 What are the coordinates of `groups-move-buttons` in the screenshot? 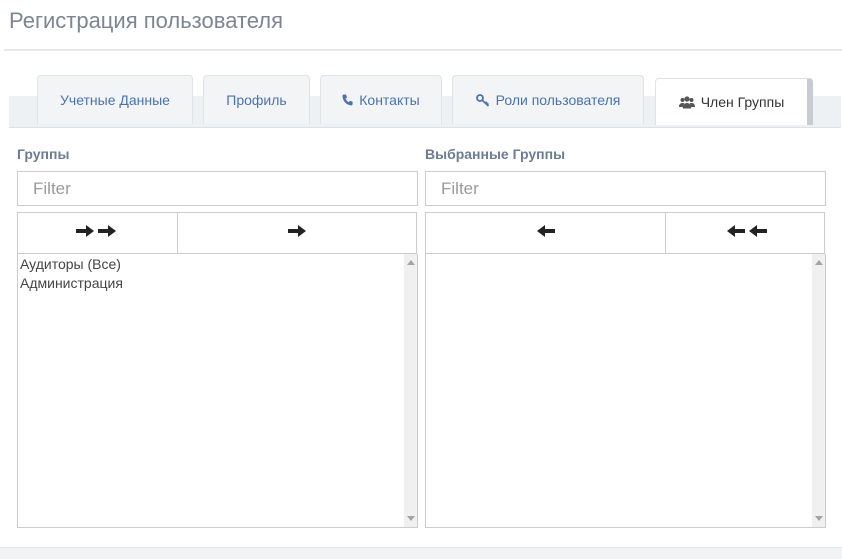 It's located at (217, 233).